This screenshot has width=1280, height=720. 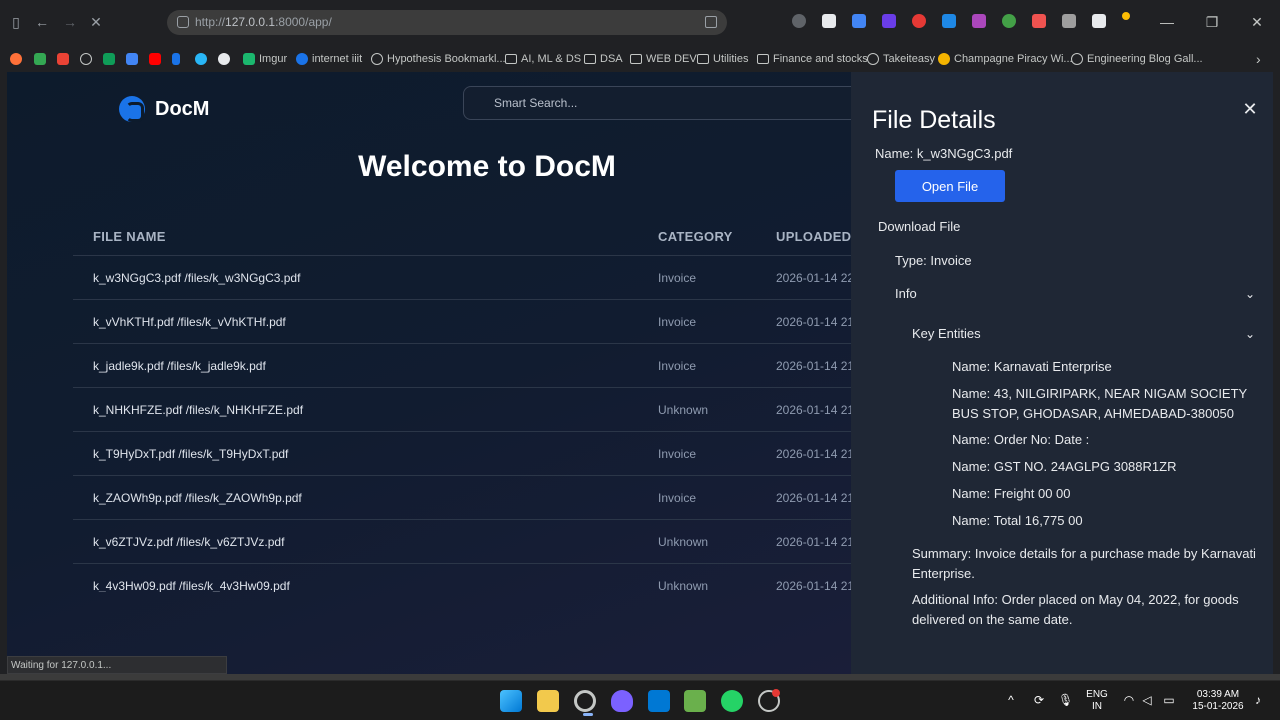 I want to click on close-window-icon: ✕, so click(x=1257, y=22).